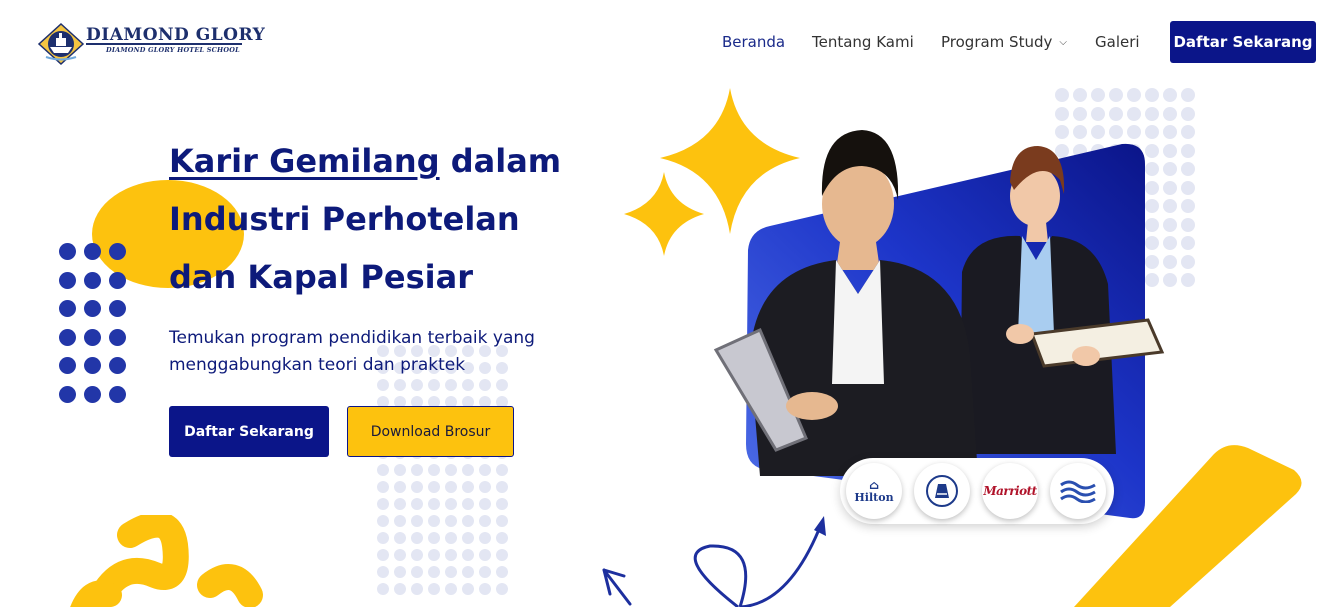 This screenshot has height=607, width=1344. I want to click on download-brochure-button: Download Brosur, so click(430, 431).